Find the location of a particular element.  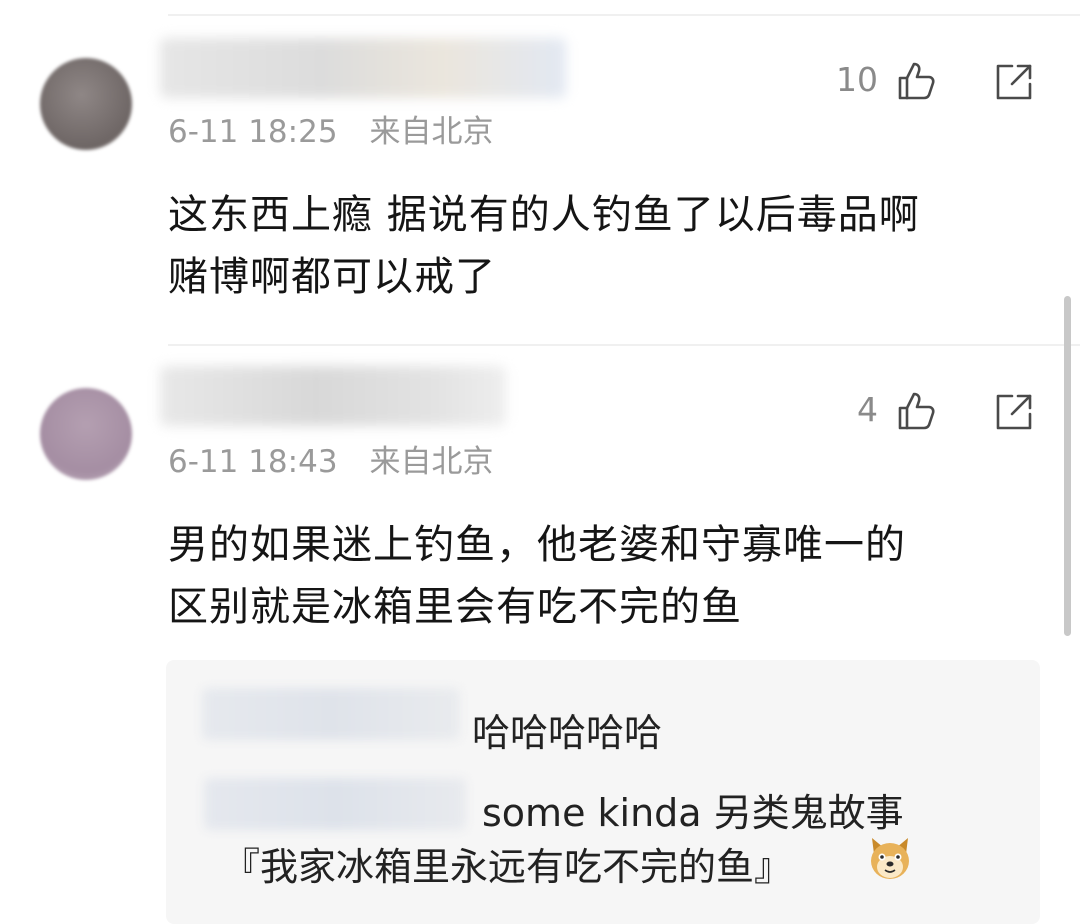

reply-text: some kinda 另类鬼故事 is located at coordinates (693, 813).